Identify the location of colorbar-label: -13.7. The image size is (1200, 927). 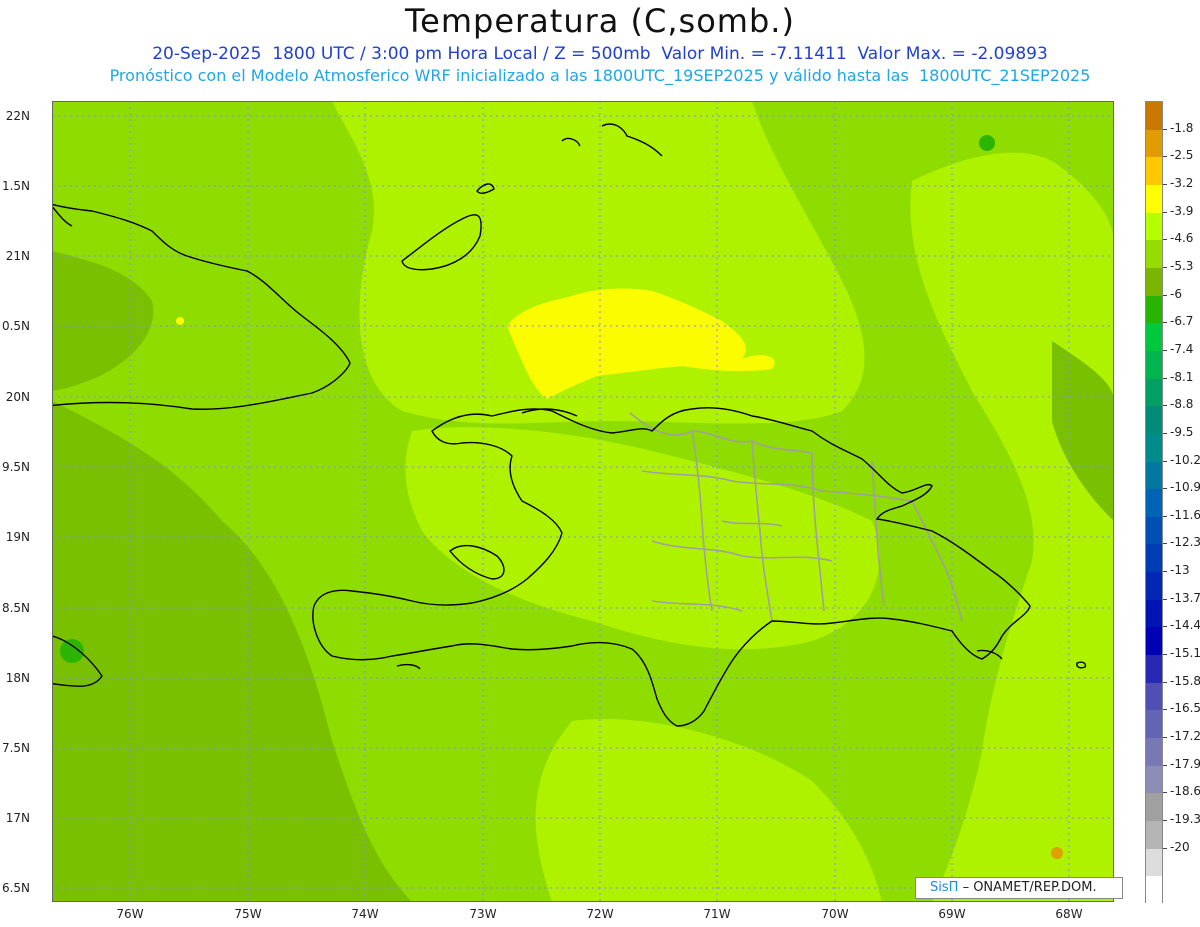
(1185, 597).